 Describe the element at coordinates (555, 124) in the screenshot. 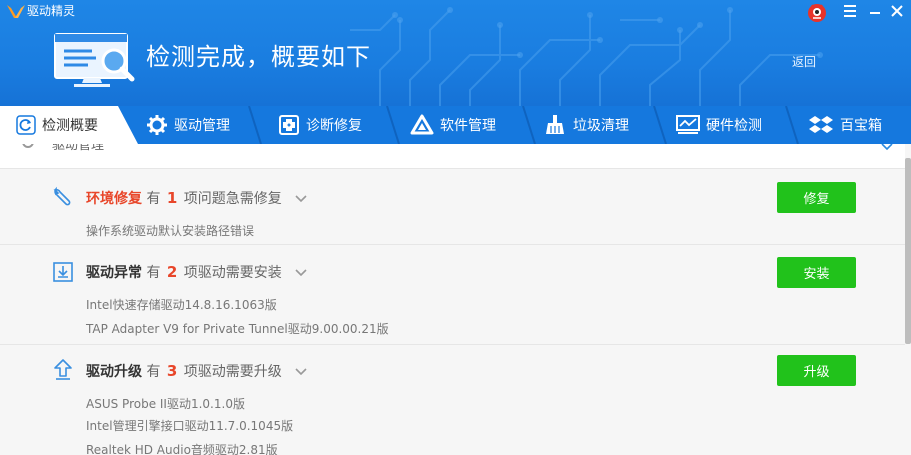

I see `broom-icon` at that location.